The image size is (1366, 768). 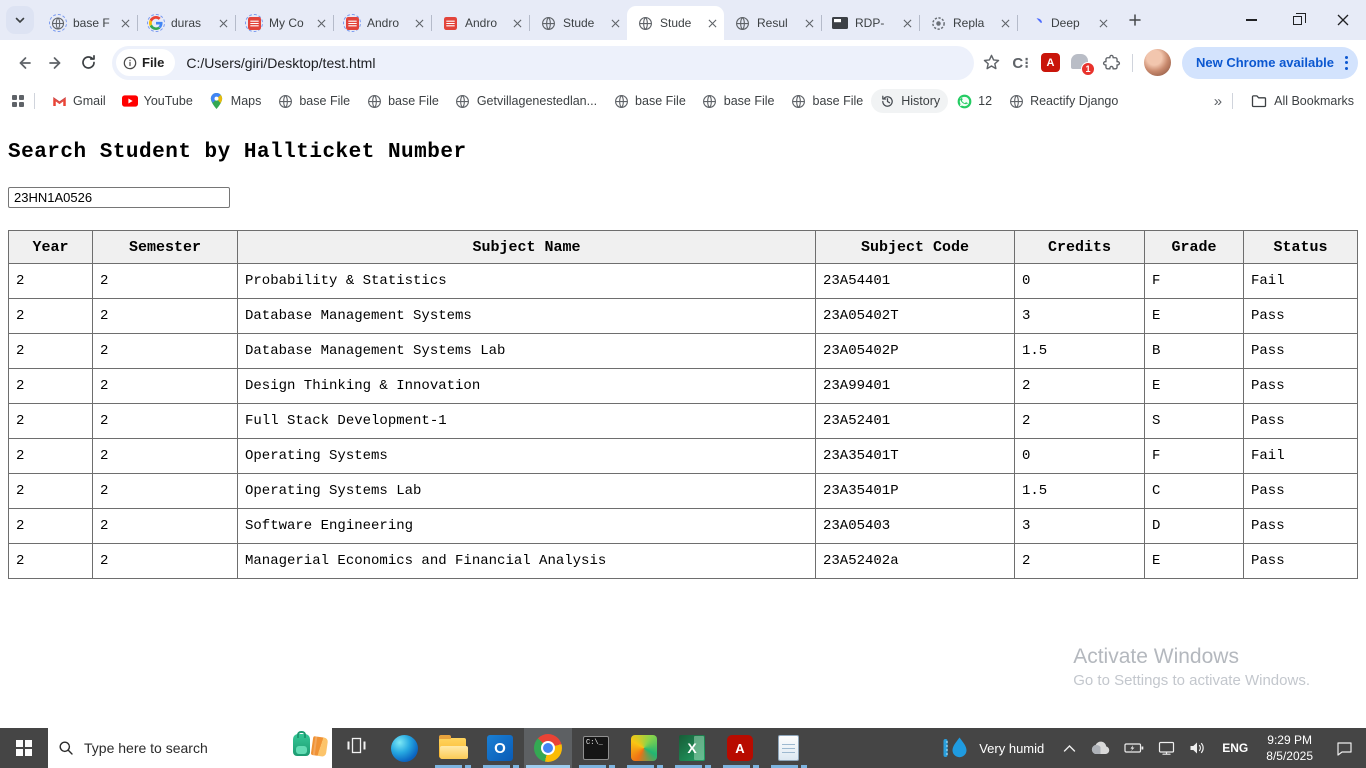 I want to click on taskbar-file-explorer-button, so click(x=452, y=748).